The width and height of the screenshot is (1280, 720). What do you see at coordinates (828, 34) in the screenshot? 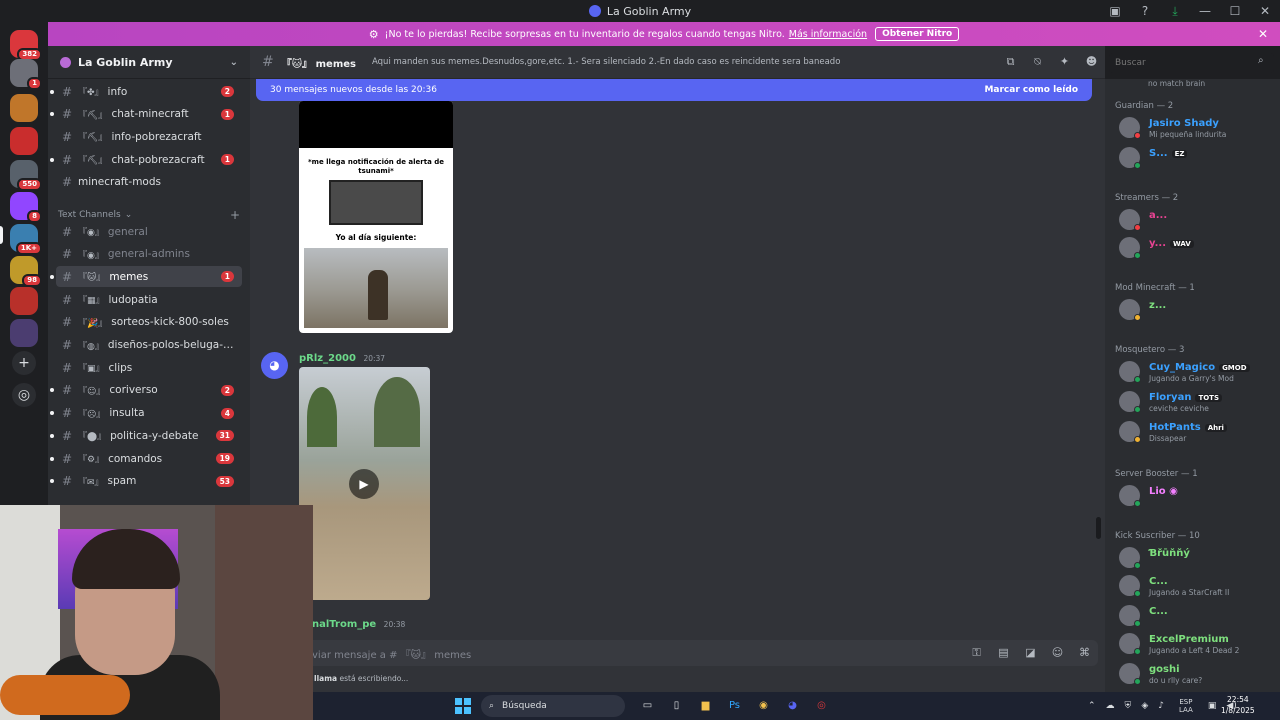
I see `nitro-more-info-link: Más información` at bounding box center [828, 34].